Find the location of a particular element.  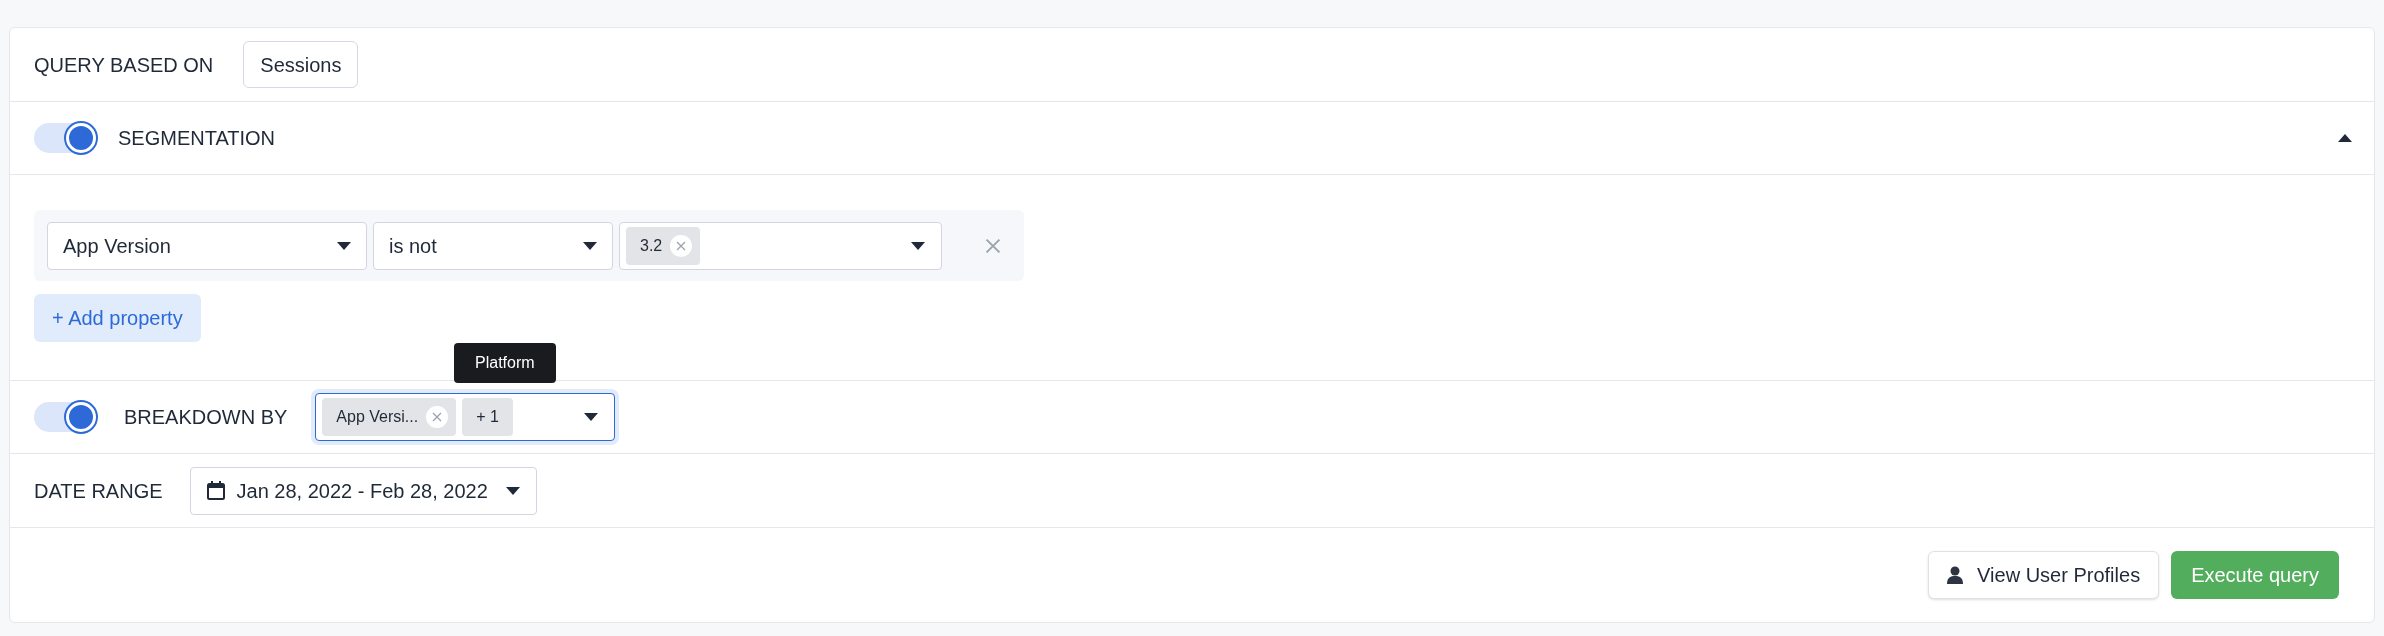

section-label: DATE RANGE is located at coordinates (98, 491).